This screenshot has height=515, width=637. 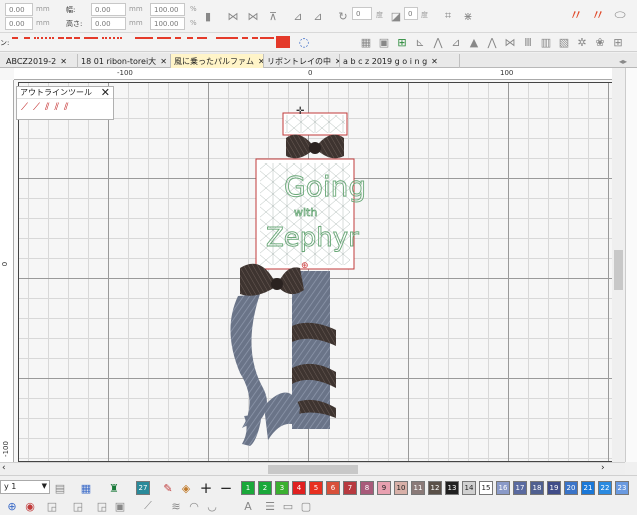 I want to click on add-color-icon: +, so click(x=206, y=488).